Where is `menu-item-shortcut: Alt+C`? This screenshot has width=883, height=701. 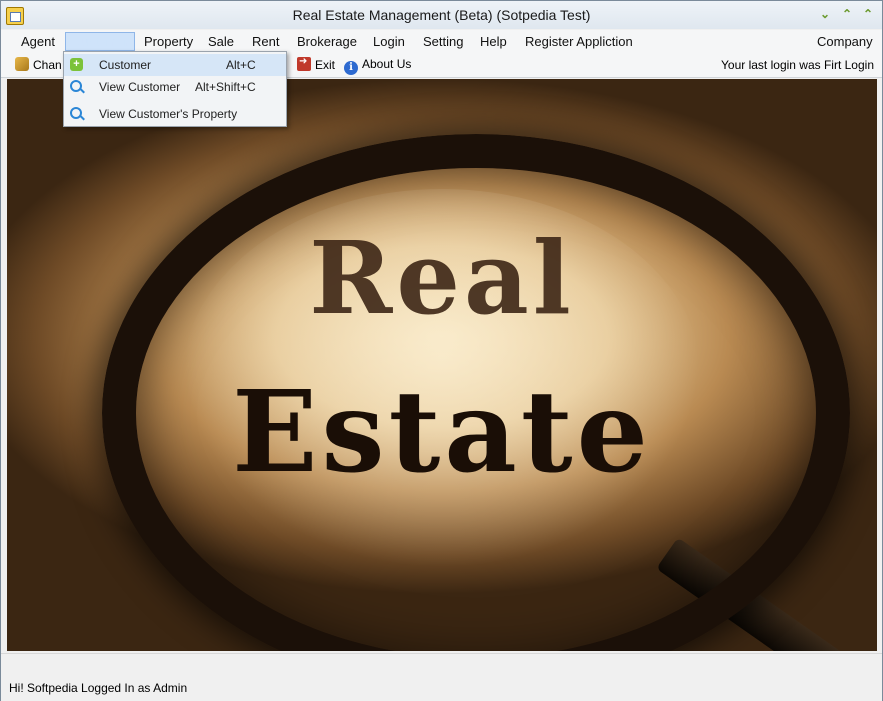
menu-item-shortcut: Alt+C is located at coordinates (241, 65).